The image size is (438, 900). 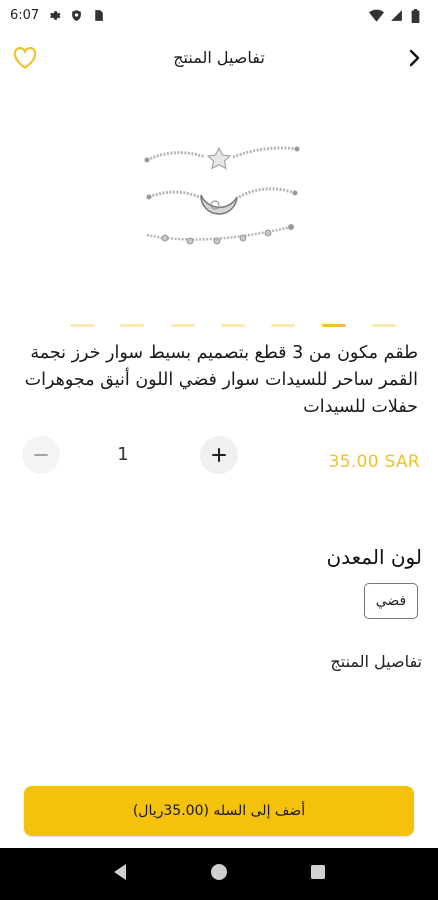 I want to click on minus-icon, so click(x=41, y=455).